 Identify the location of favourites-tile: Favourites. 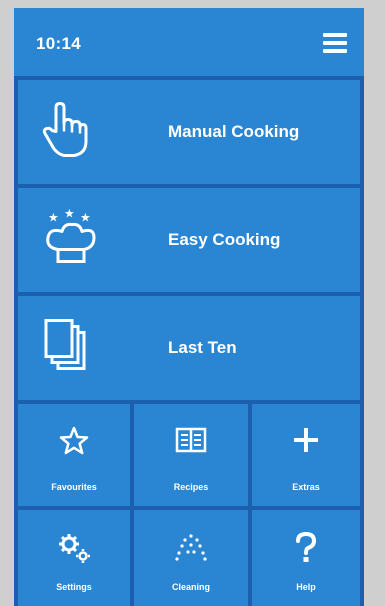
(74, 455).